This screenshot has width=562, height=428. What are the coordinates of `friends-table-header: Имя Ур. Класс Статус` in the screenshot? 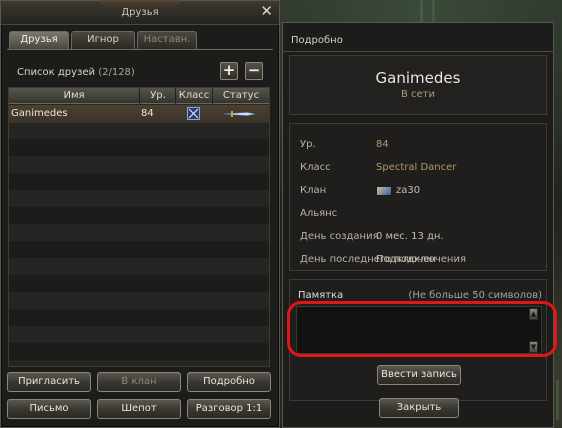 It's located at (139, 96).